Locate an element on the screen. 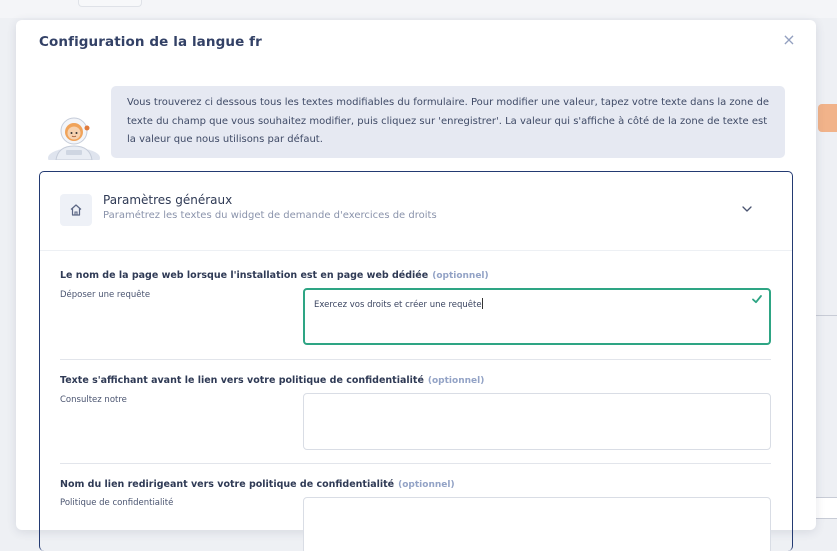 The width and height of the screenshot is (837, 551). modal-title: Configuration de la langue fr is located at coordinates (150, 42).